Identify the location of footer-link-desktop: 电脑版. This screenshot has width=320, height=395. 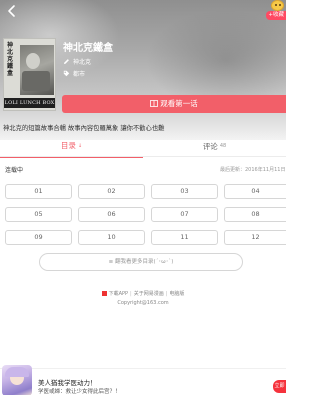
(176, 294).